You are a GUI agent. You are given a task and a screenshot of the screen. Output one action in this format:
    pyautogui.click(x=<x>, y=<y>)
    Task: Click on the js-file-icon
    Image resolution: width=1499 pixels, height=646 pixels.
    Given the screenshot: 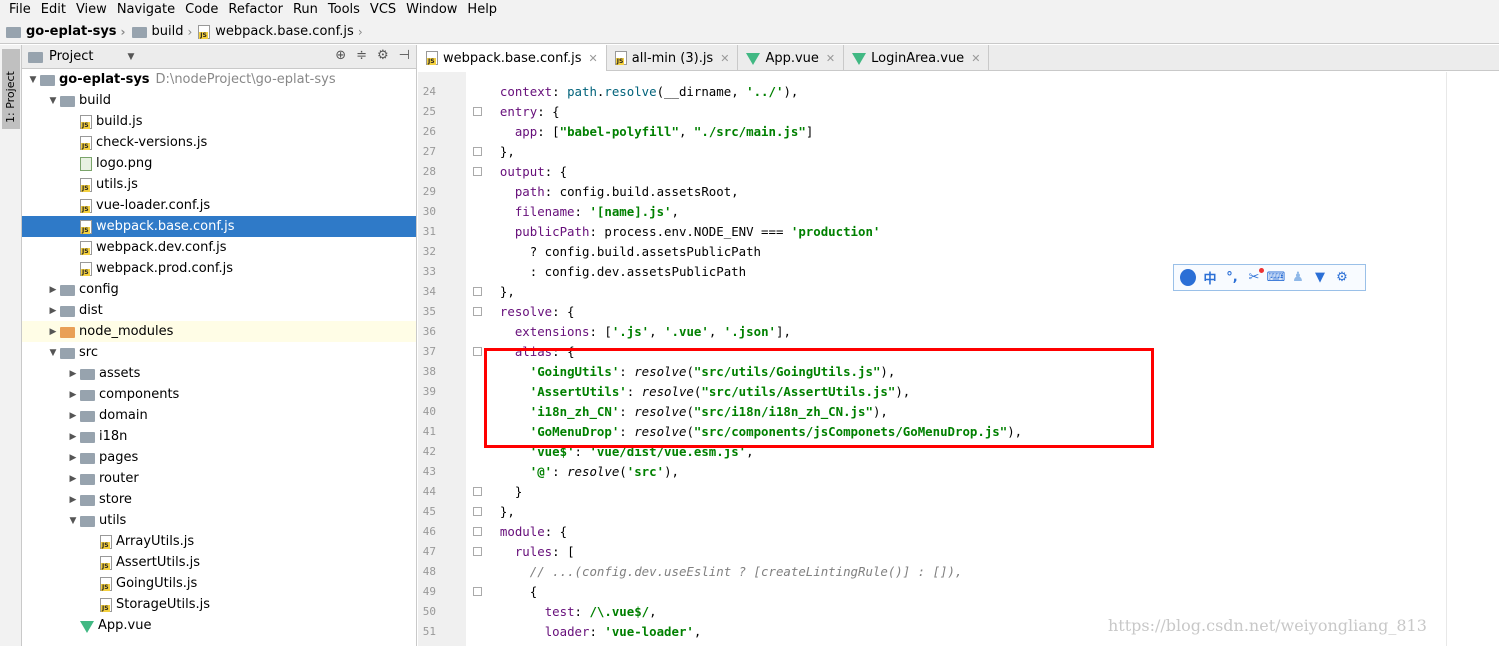 What is the action you would take?
    pyautogui.click(x=86, y=205)
    